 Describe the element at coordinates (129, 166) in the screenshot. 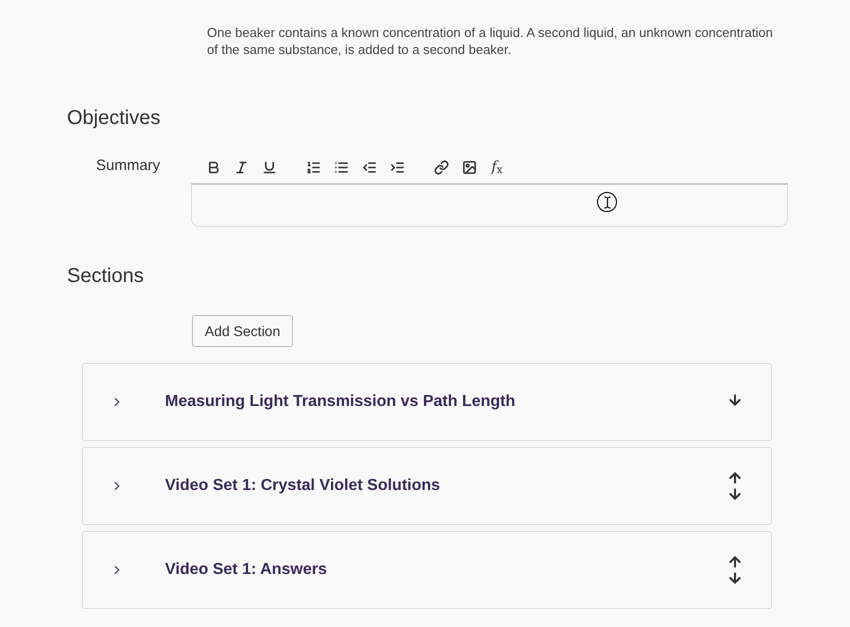

I see `summary-label: Summary` at that location.